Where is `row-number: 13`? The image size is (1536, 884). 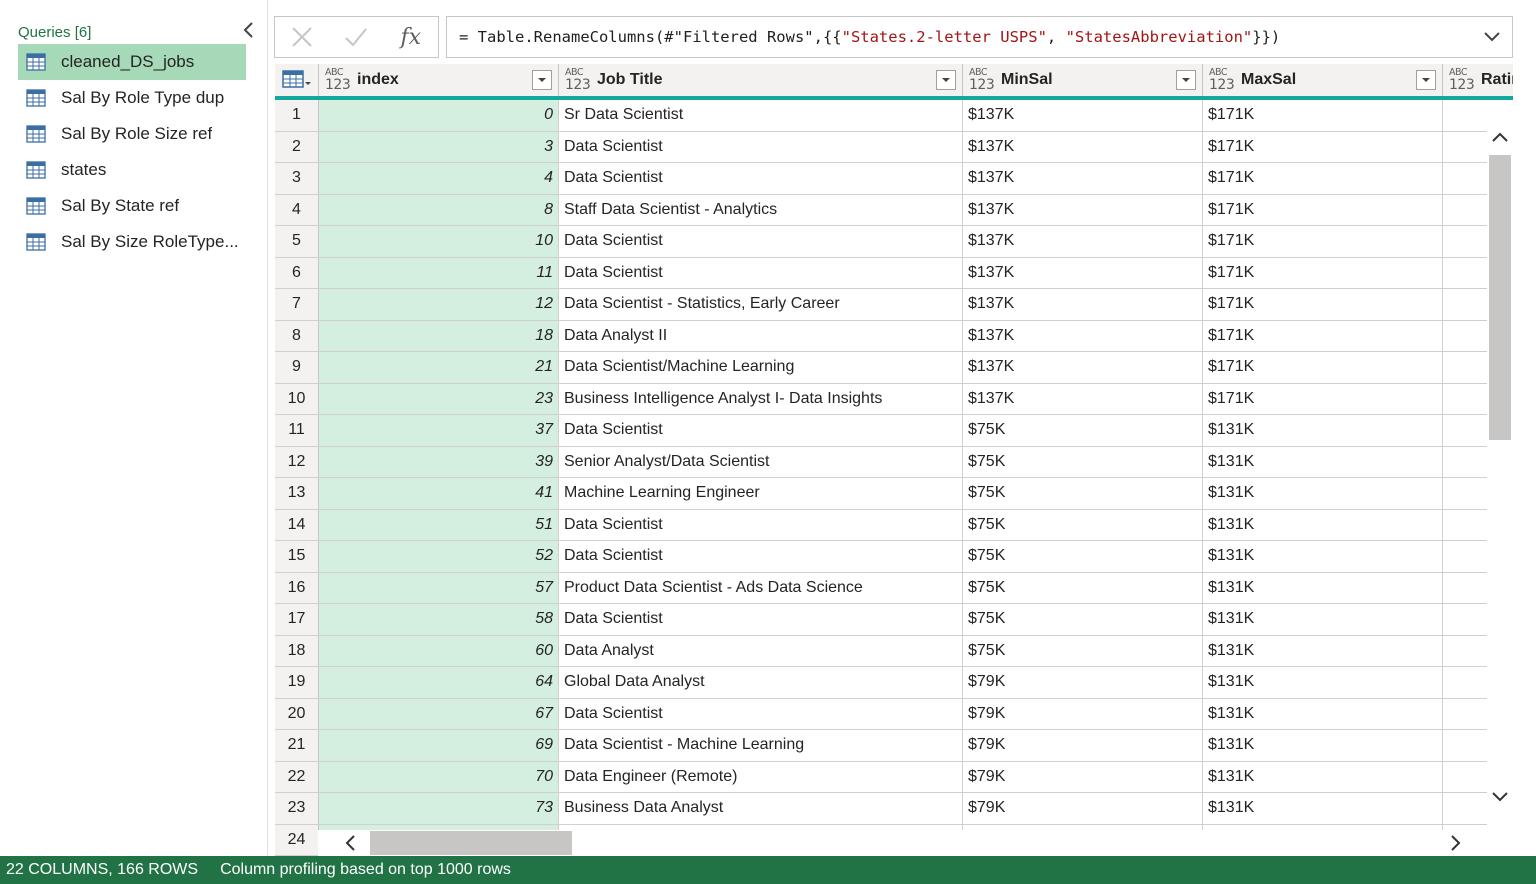
row-number: 13 is located at coordinates (297, 494).